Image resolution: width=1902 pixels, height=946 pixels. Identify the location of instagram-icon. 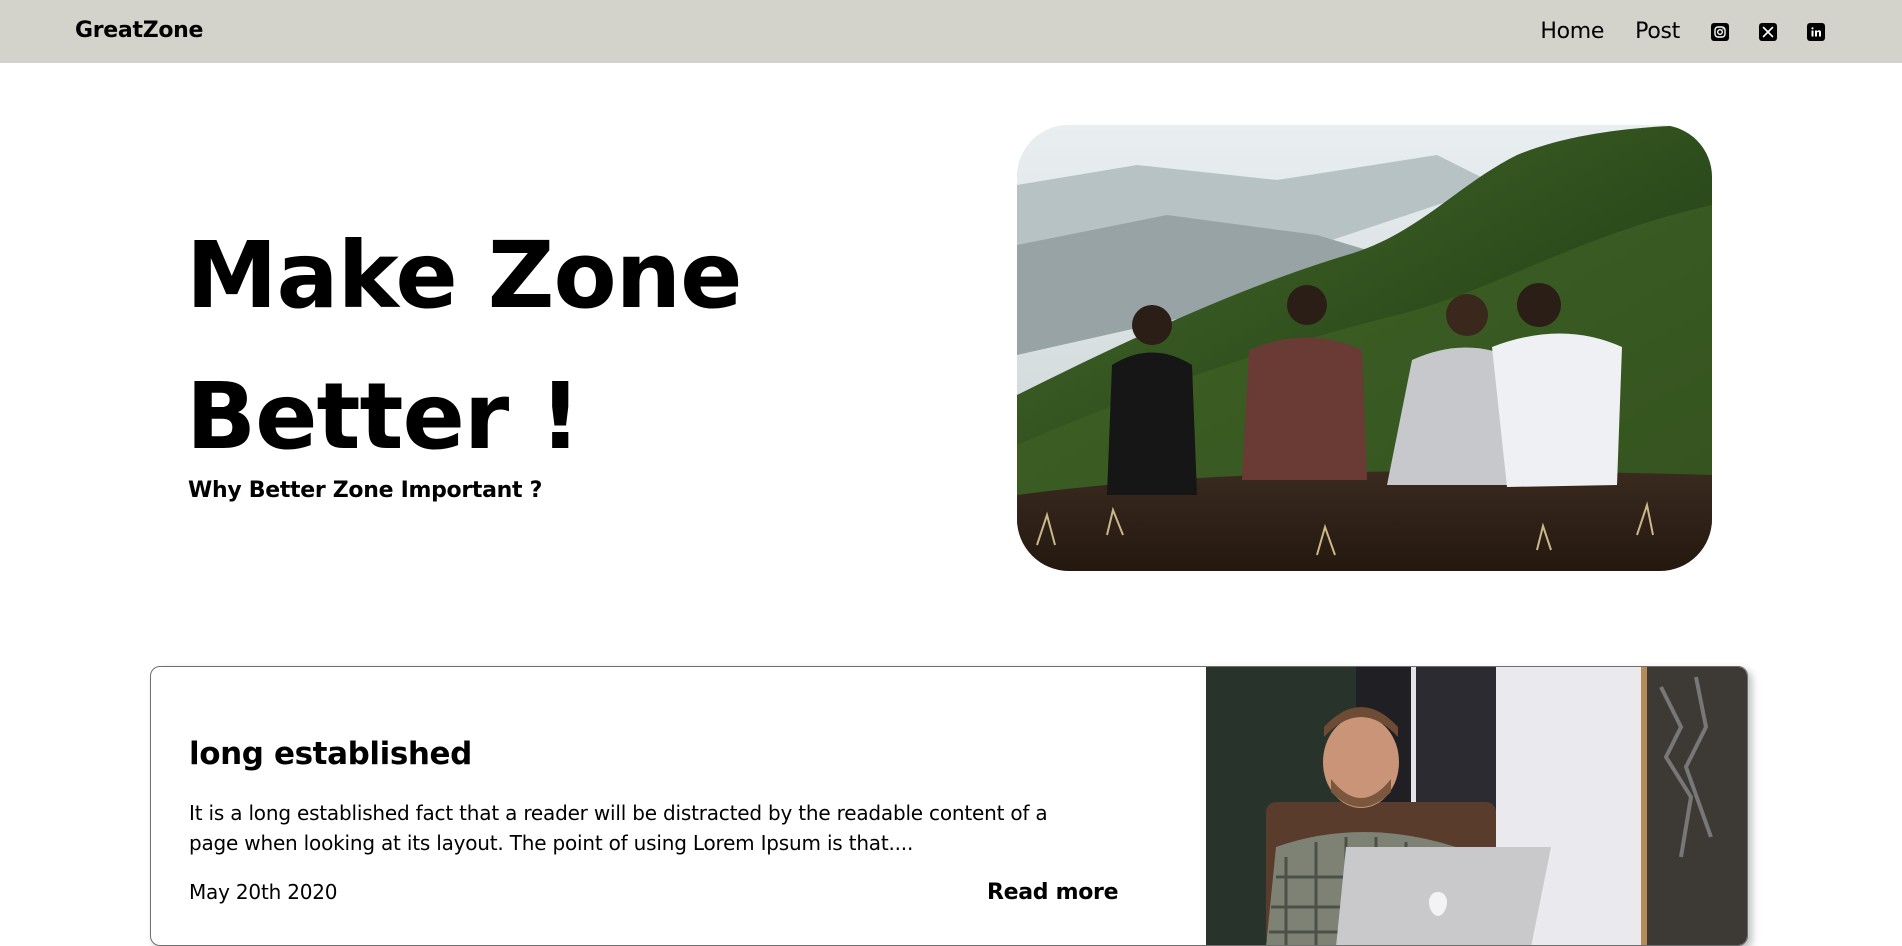
(1720, 31).